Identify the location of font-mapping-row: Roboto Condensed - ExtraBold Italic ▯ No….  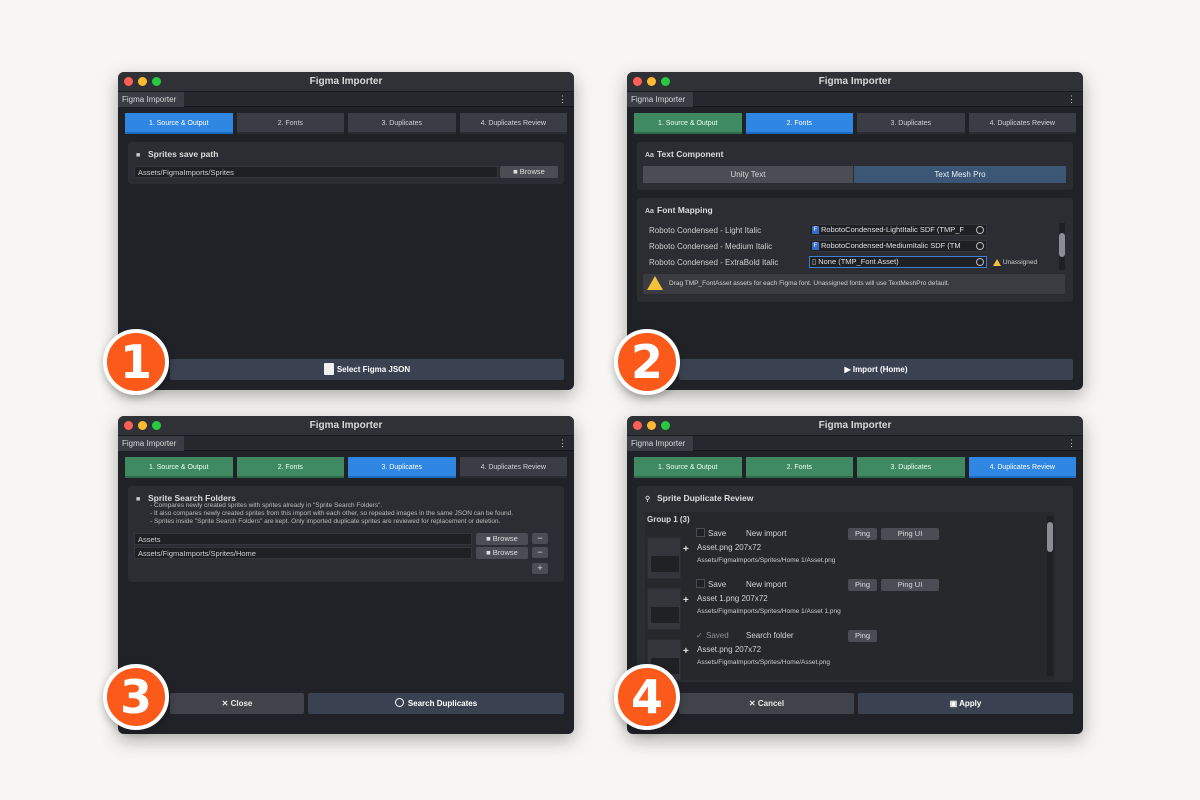
(852, 262).